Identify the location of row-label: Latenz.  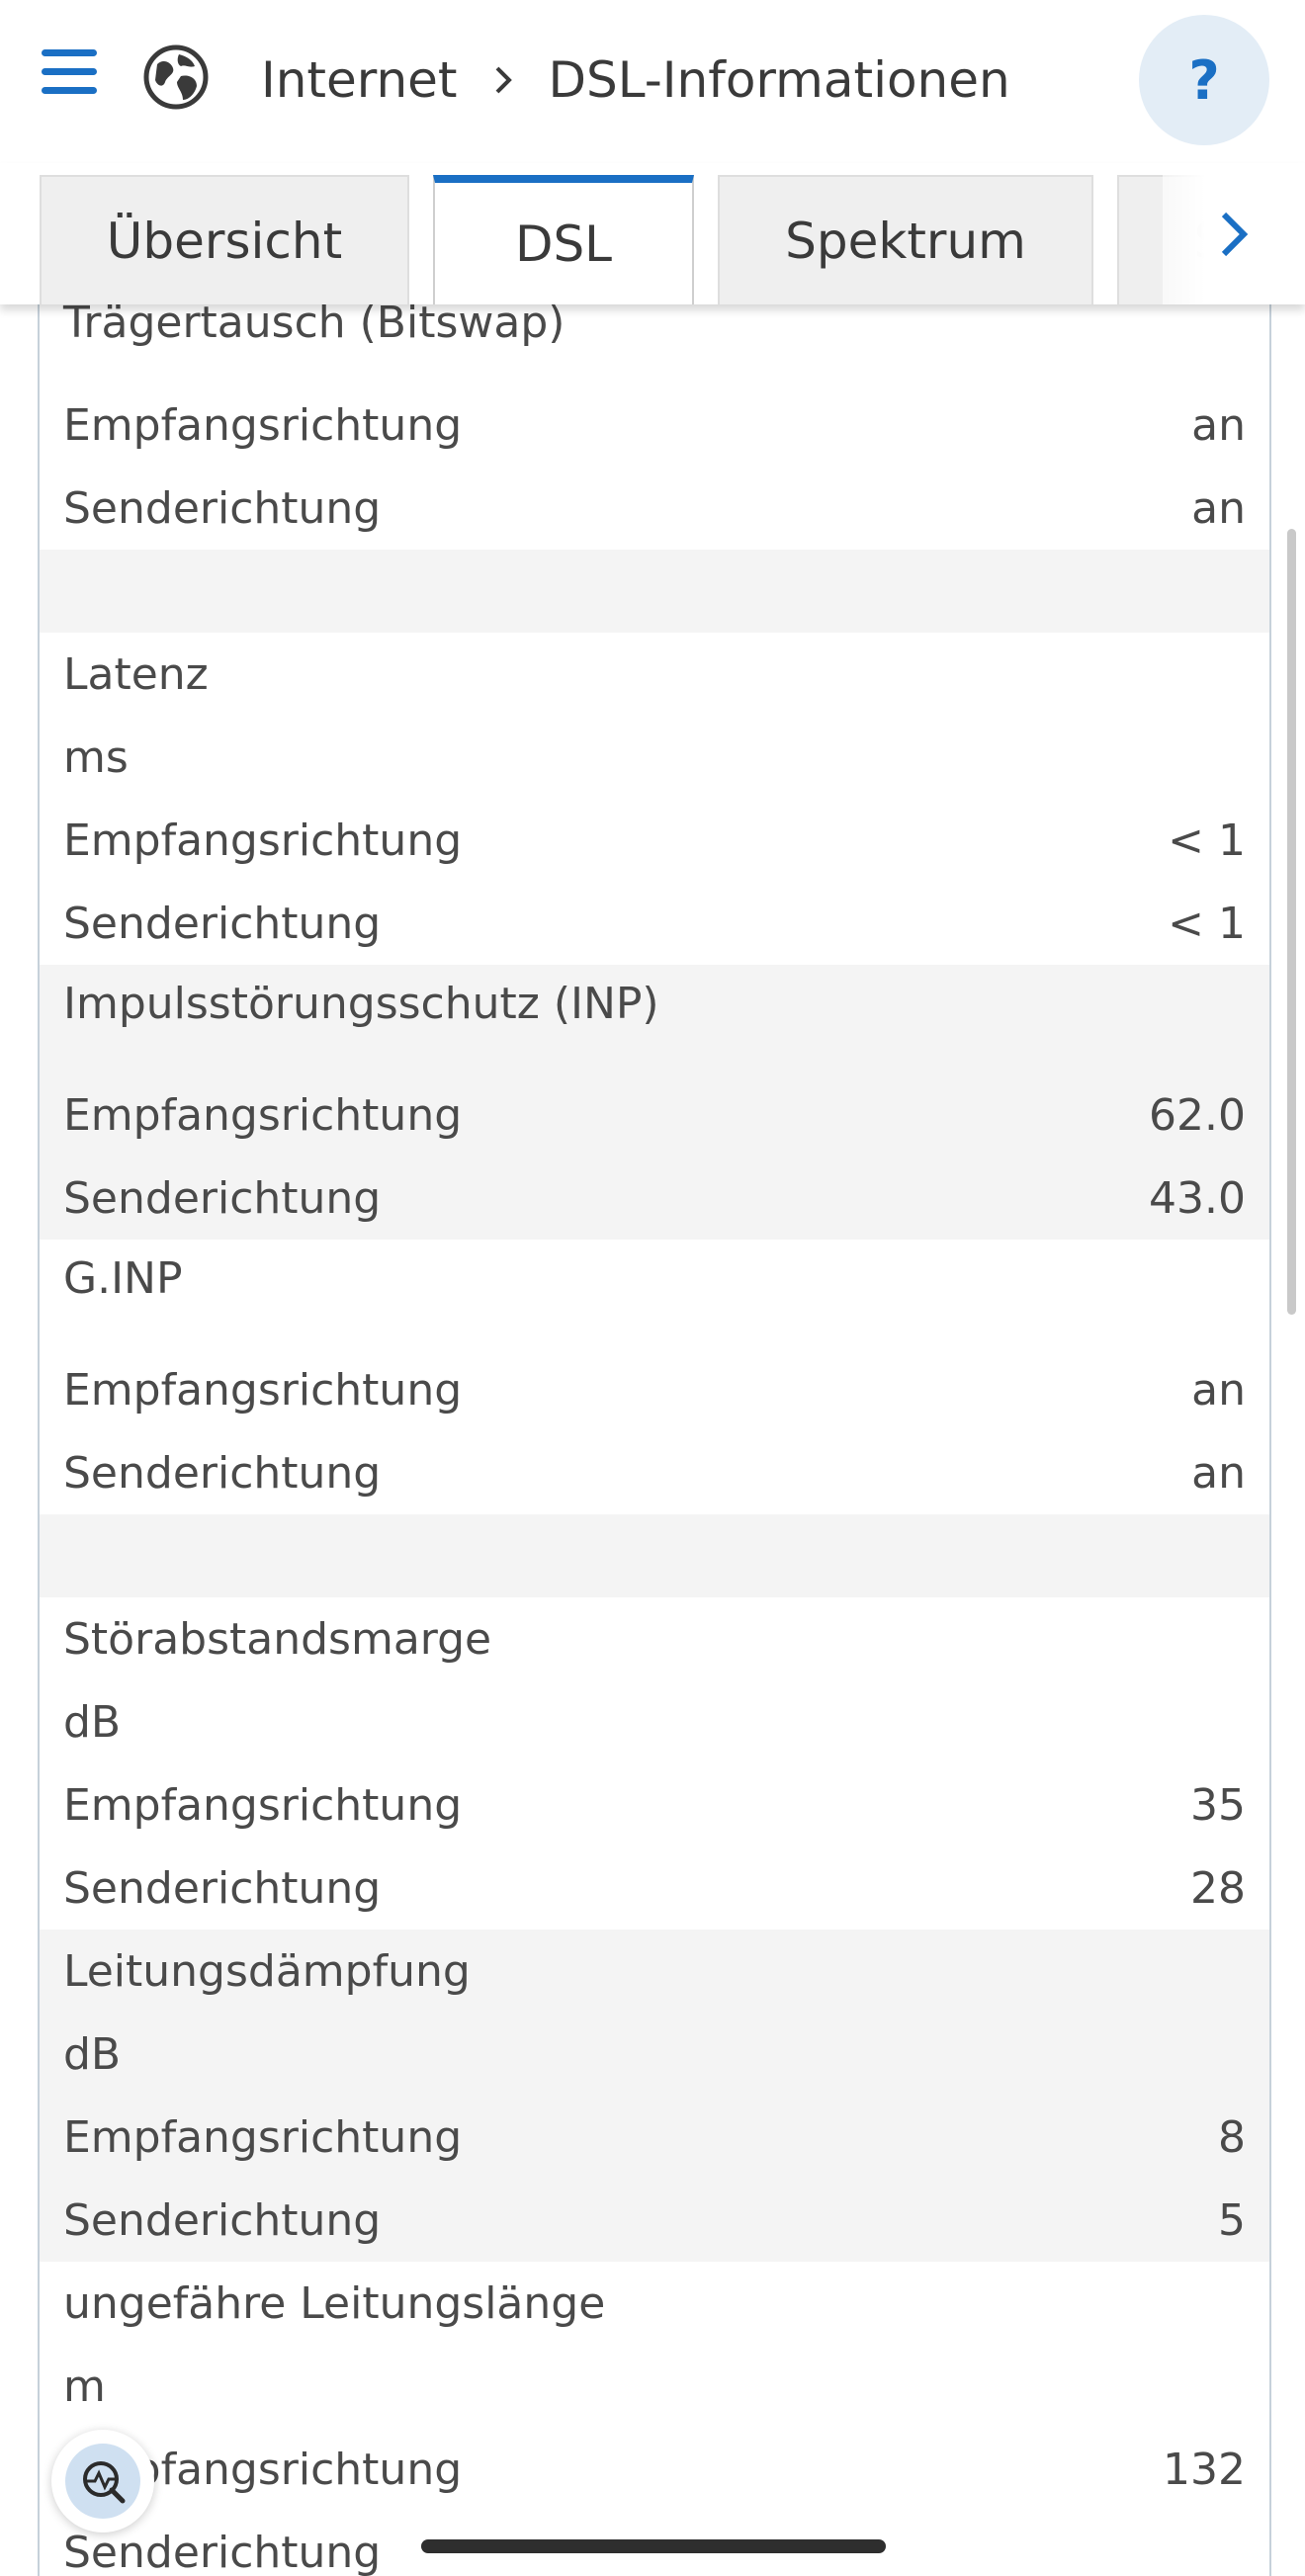
(136, 674).